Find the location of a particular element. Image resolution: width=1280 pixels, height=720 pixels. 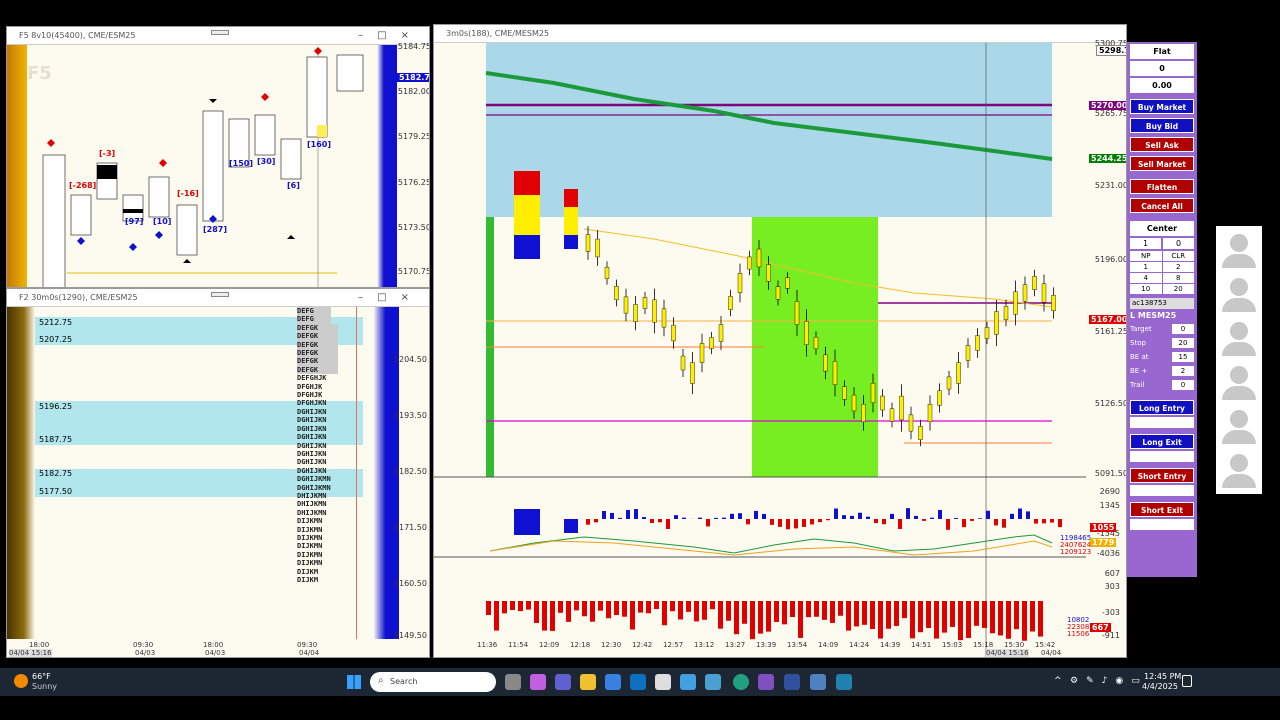

account-select: ac138753 is located at coordinates (1162, 303).